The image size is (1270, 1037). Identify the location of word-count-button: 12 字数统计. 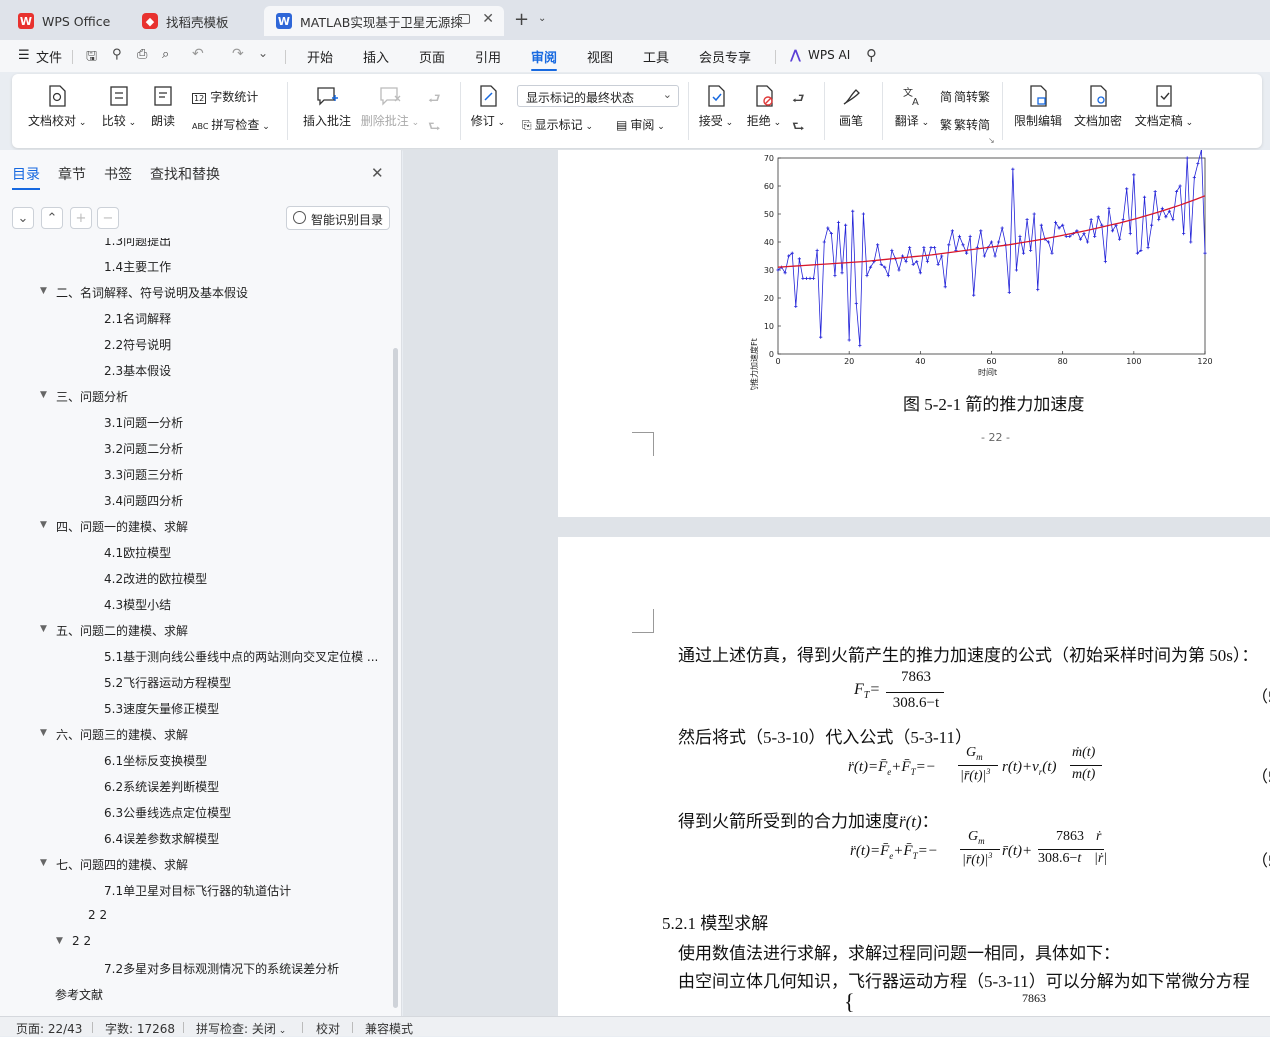
(225, 96).